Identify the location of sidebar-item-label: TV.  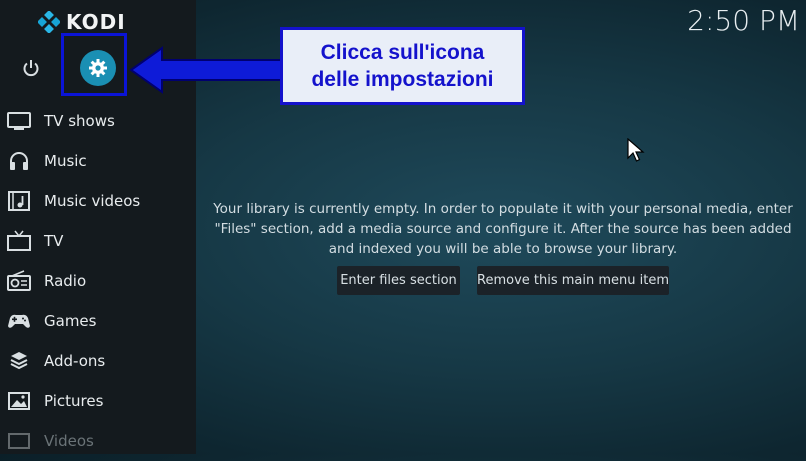
(54, 241).